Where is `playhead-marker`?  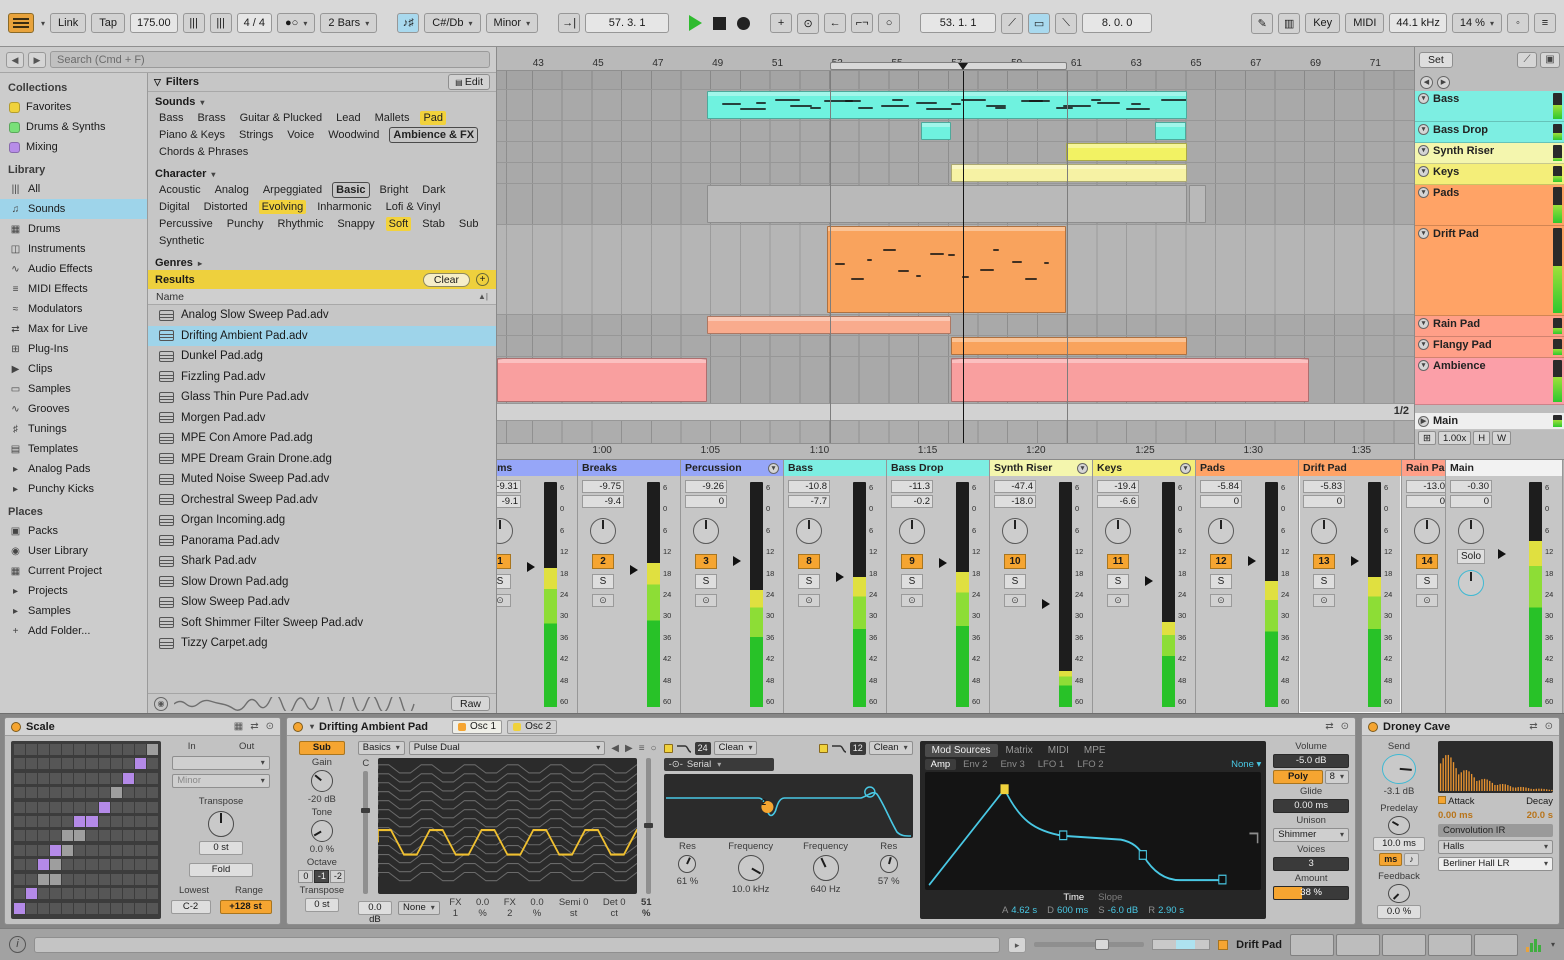
playhead-marker is located at coordinates (962, 66).